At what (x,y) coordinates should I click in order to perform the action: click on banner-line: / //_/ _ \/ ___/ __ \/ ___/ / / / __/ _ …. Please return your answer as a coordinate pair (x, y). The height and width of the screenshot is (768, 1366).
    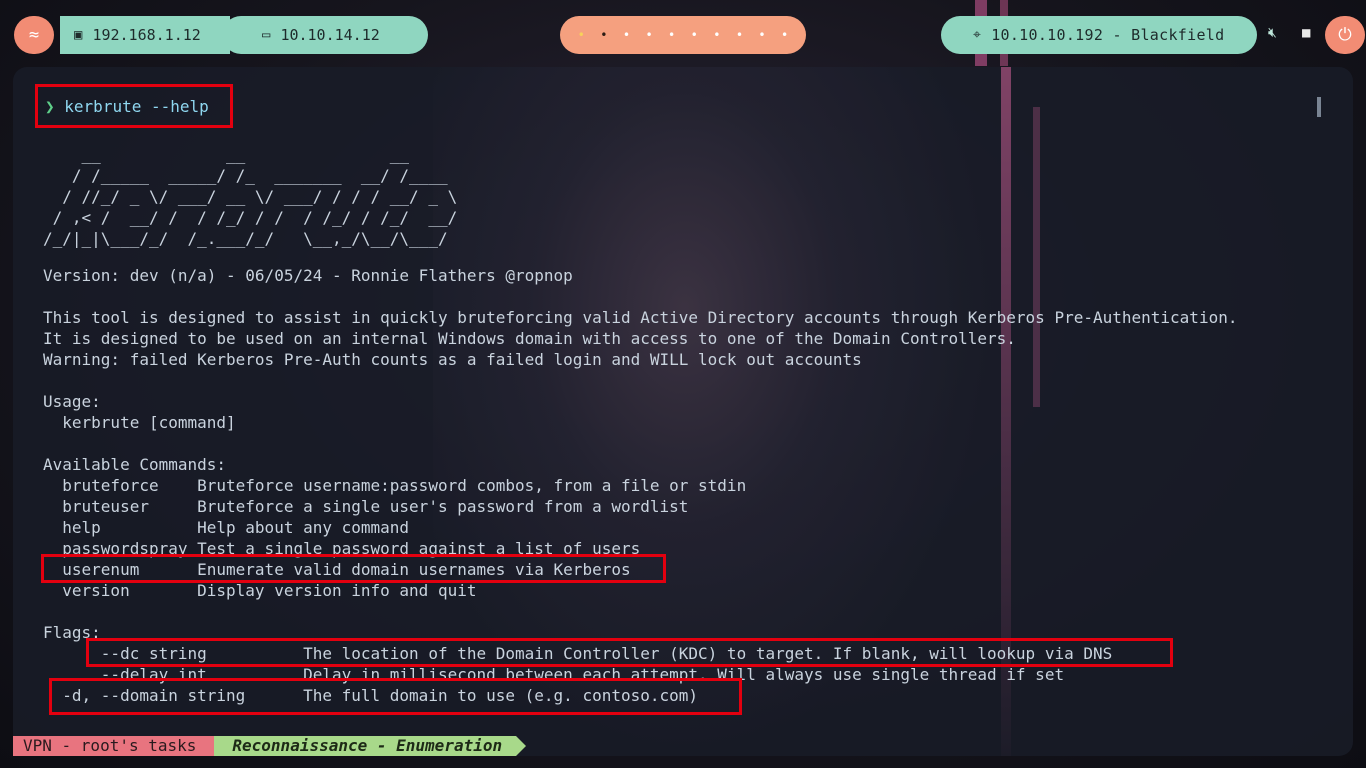
    Looking at the image, I should click on (250, 196).